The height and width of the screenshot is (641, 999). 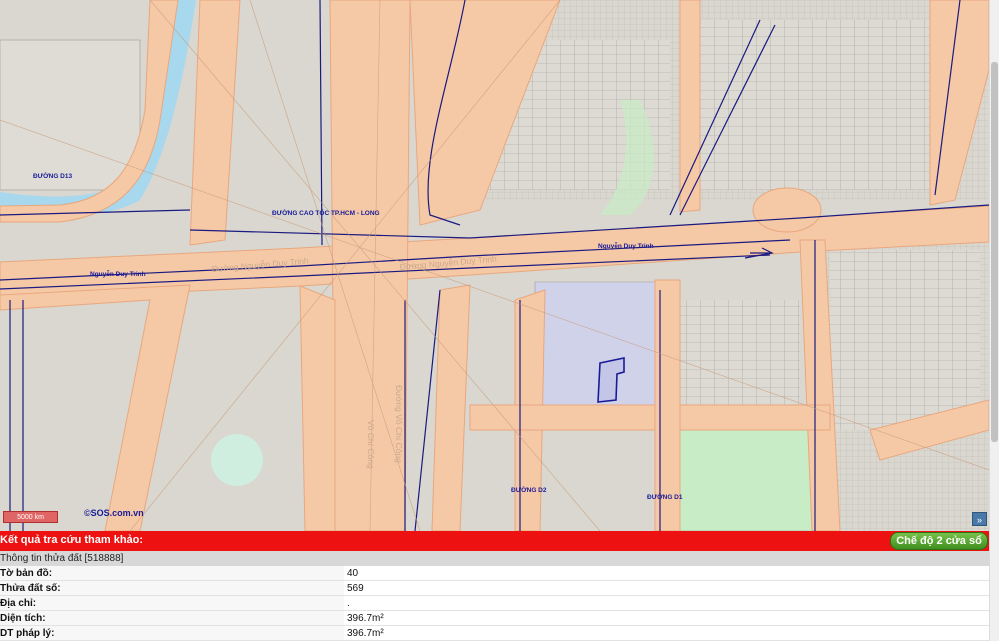 I want to click on result-title: Kết quả tra cứu tham khảo:, so click(x=72, y=540).